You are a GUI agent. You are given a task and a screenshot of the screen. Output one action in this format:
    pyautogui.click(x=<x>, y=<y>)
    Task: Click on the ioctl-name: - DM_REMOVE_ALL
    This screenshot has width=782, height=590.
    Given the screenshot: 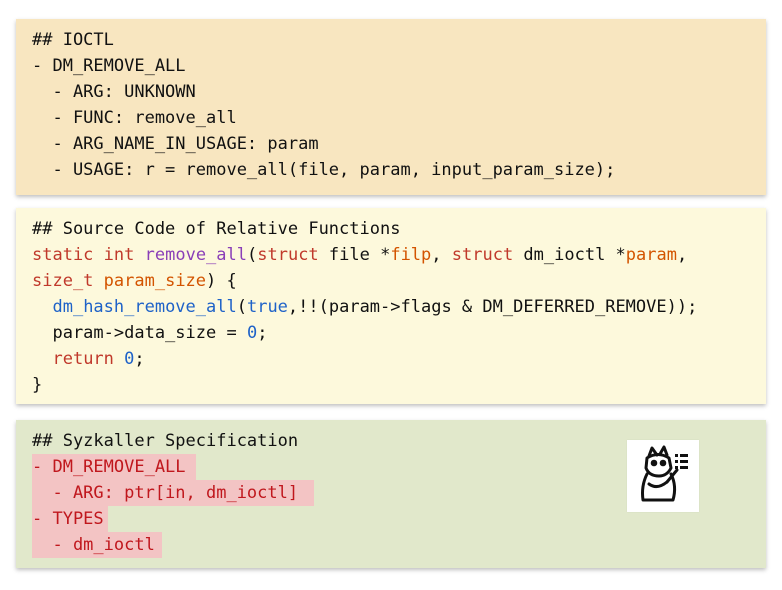 What is the action you would take?
    pyautogui.click(x=109, y=66)
    